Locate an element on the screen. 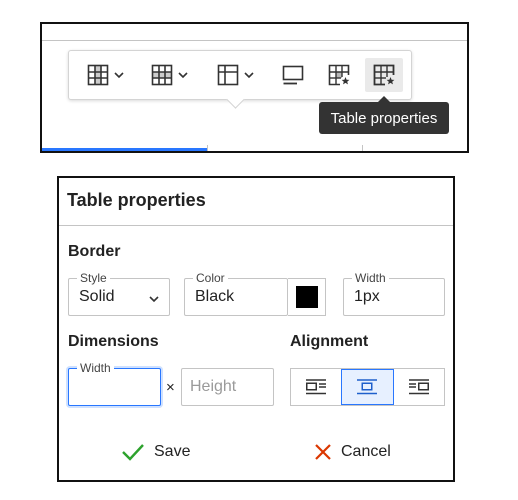  table-border-line is located at coordinates (254, 40).